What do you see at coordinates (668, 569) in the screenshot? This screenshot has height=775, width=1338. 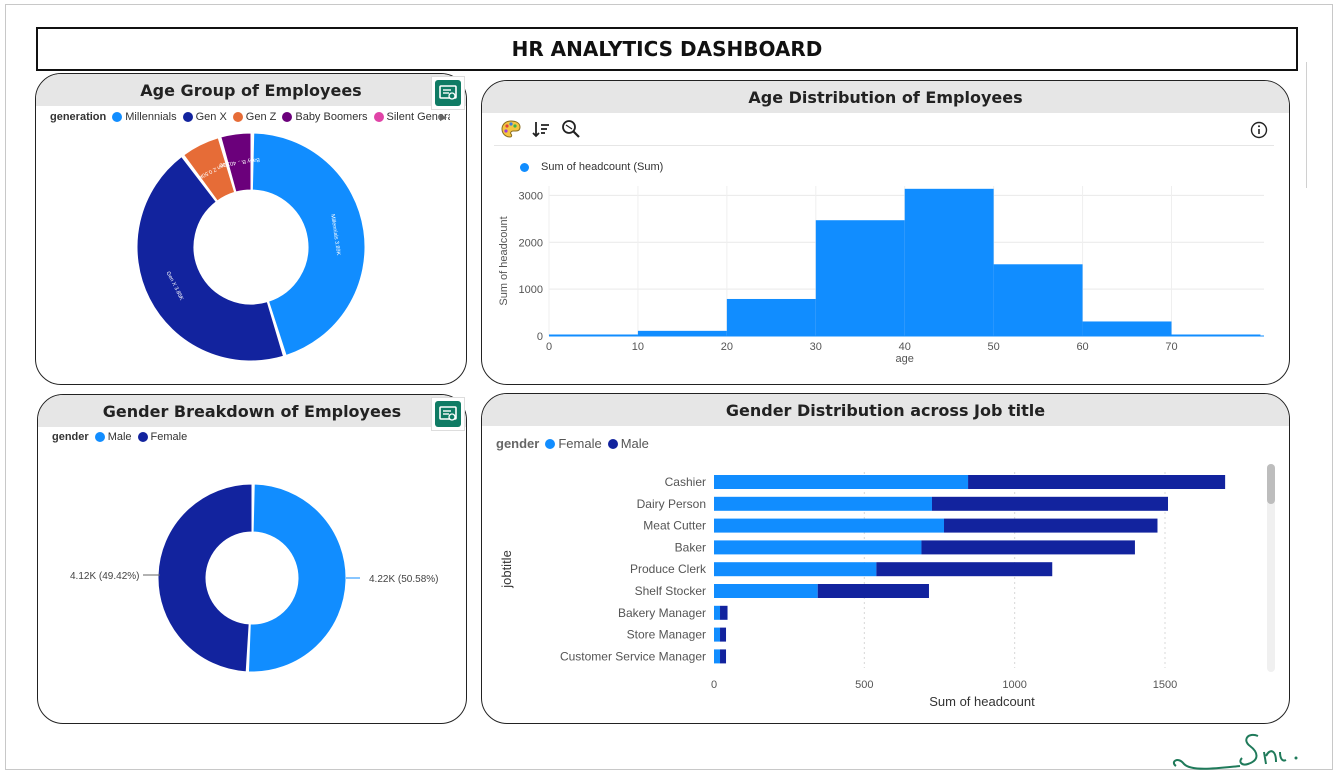 I see `category-label: Produce Clerk` at bounding box center [668, 569].